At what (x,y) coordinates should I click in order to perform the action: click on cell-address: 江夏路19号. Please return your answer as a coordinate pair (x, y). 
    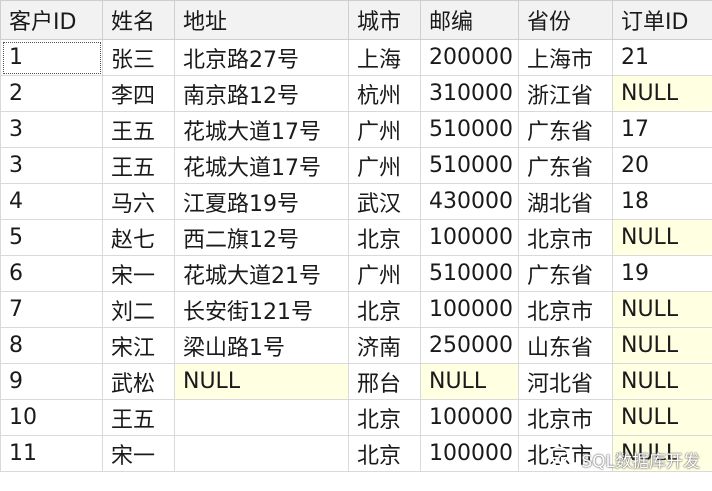
    Looking at the image, I should click on (261, 201).